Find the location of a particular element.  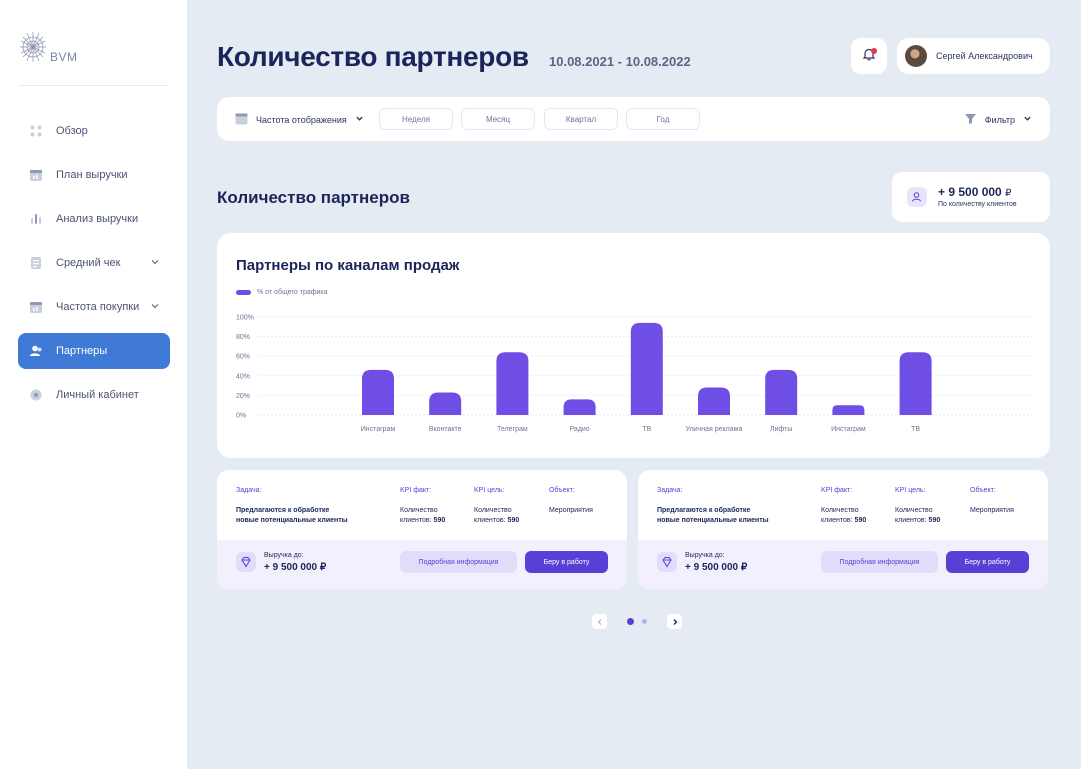

page-title: Количество партнеров is located at coordinates (373, 56).